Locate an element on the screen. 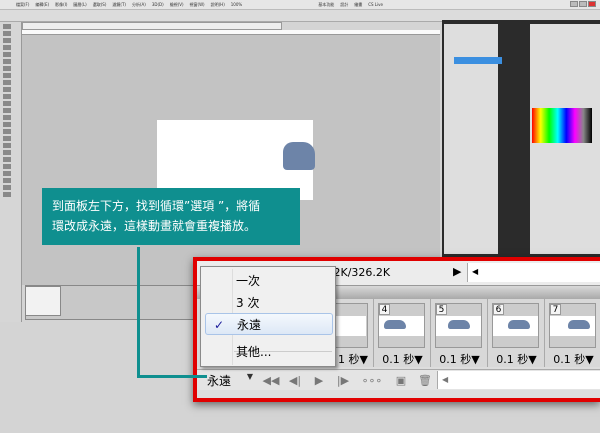 Image resolution: width=600 pixels, height=433 pixels. menu-item-3-times: 3 次 is located at coordinates (268, 303).